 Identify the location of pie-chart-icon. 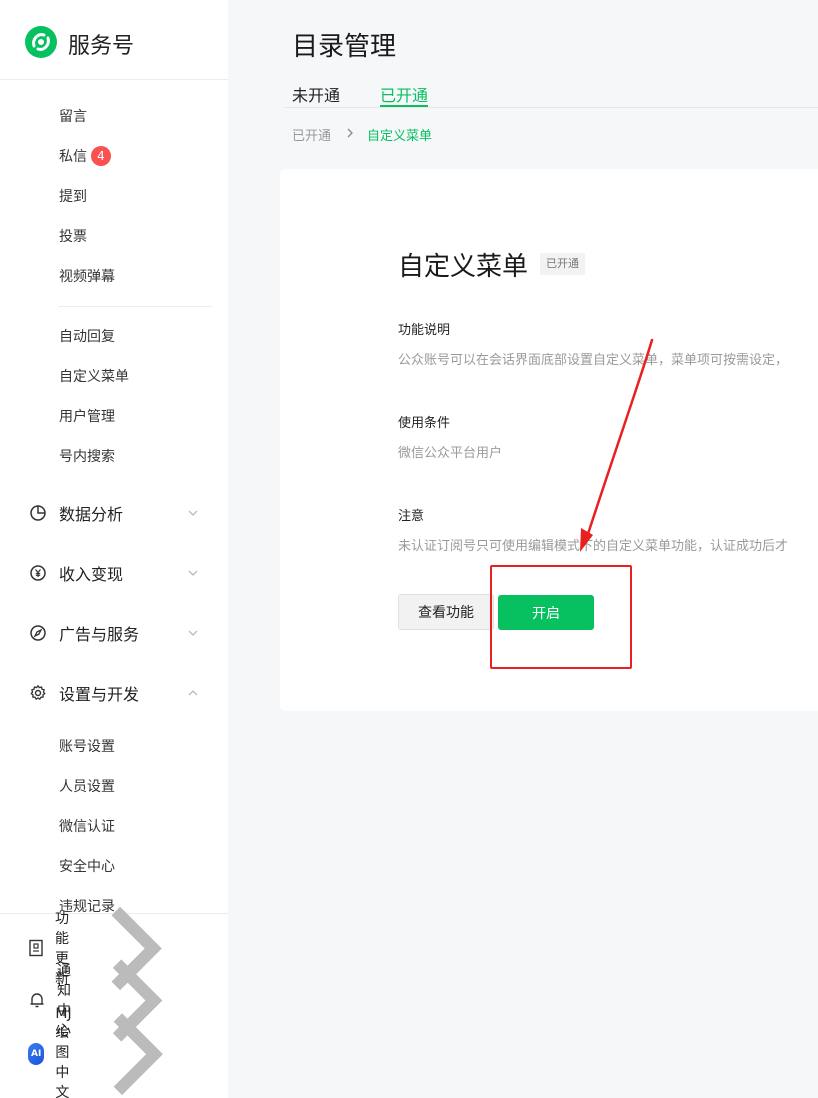
(38, 513).